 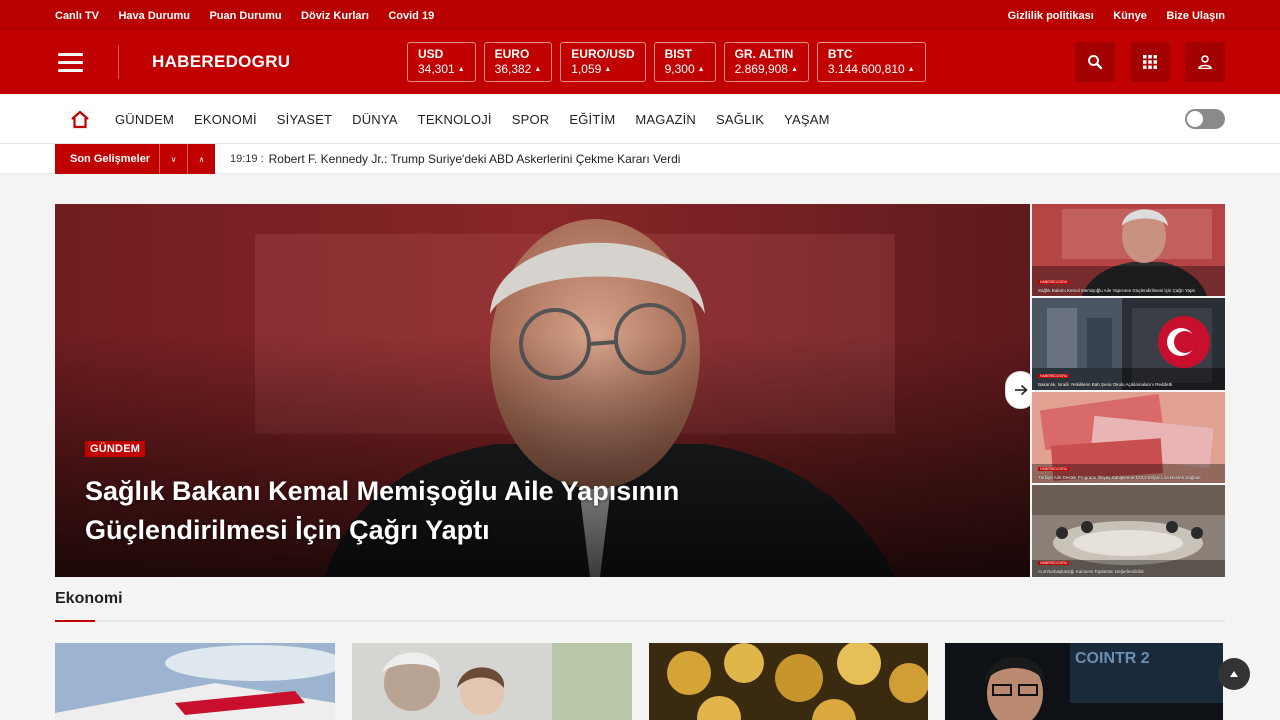 I want to click on ticker-btc: BTC 3.144.600,810 ▲, so click(x=871, y=62).